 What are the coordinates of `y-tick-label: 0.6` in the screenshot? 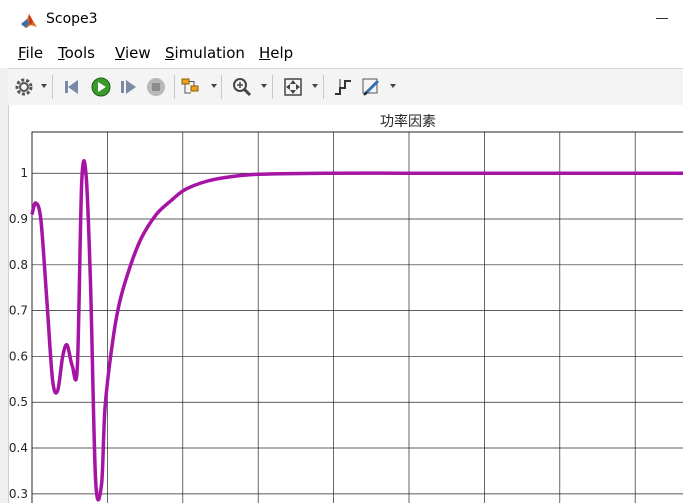 It's located at (18, 356).